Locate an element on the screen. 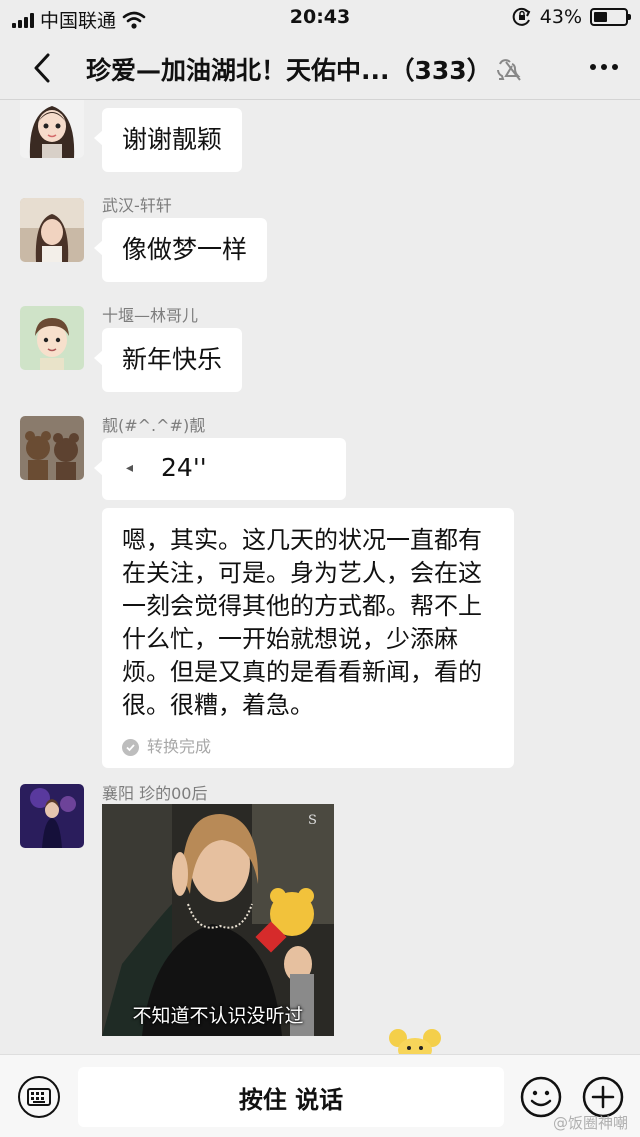 Image resolution: width=640 pixels, height=1137 pixels. avatar-cartoon-girl is located at coordinates (52, 129).